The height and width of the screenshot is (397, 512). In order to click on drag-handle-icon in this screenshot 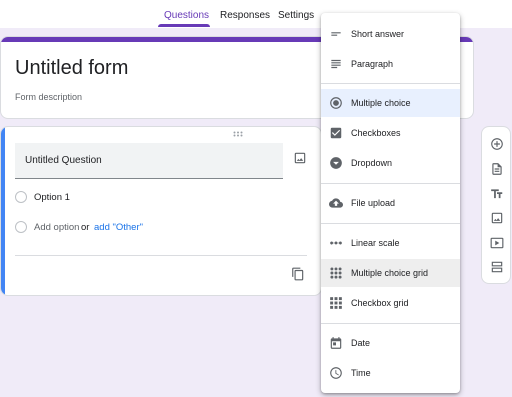, I will do `click(238, 134)`.